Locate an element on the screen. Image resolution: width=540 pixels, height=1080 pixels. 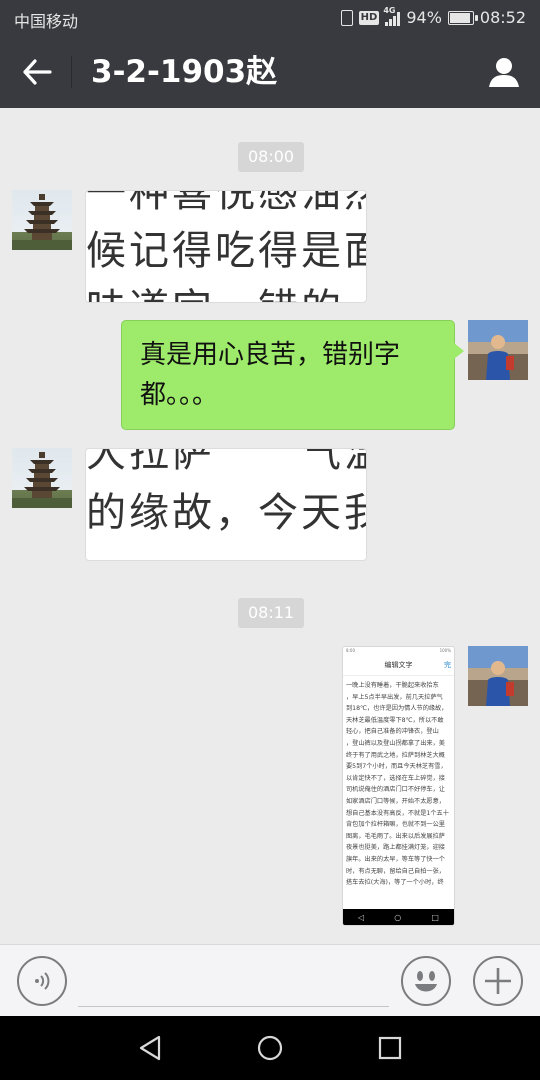
triangle-back-icon is located at coordinates (150, 1048).